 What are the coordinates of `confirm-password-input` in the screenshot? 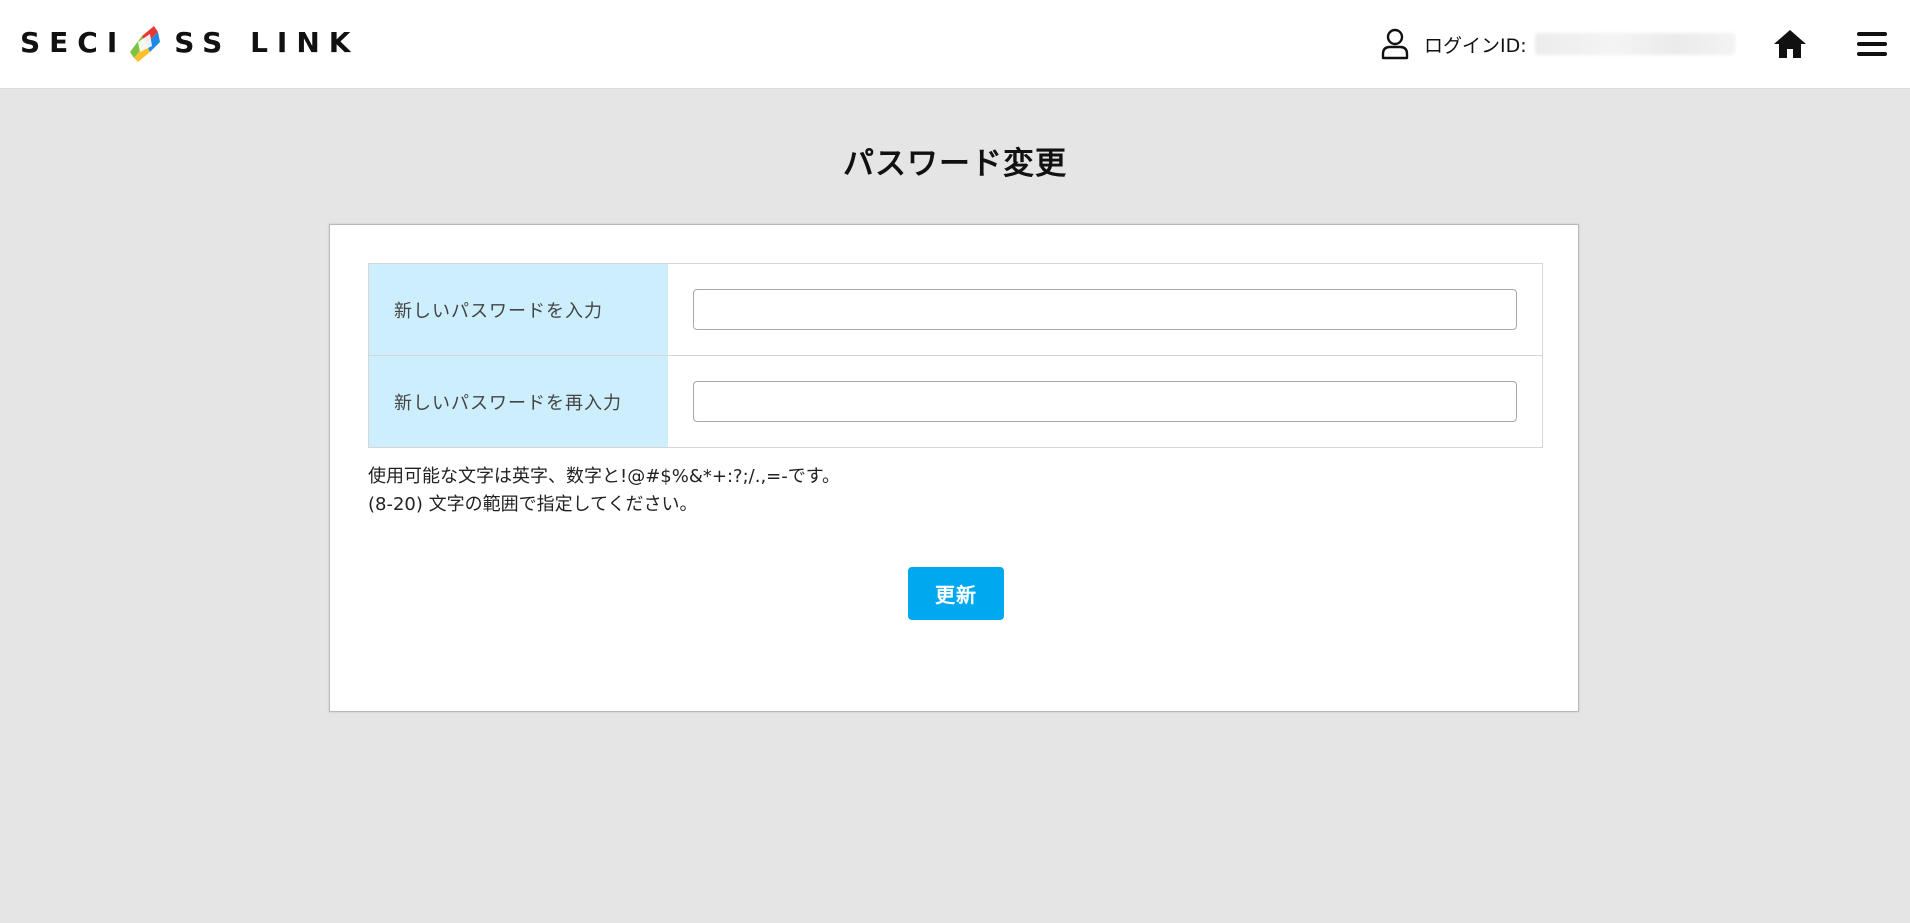 It's located at (1105, 401).